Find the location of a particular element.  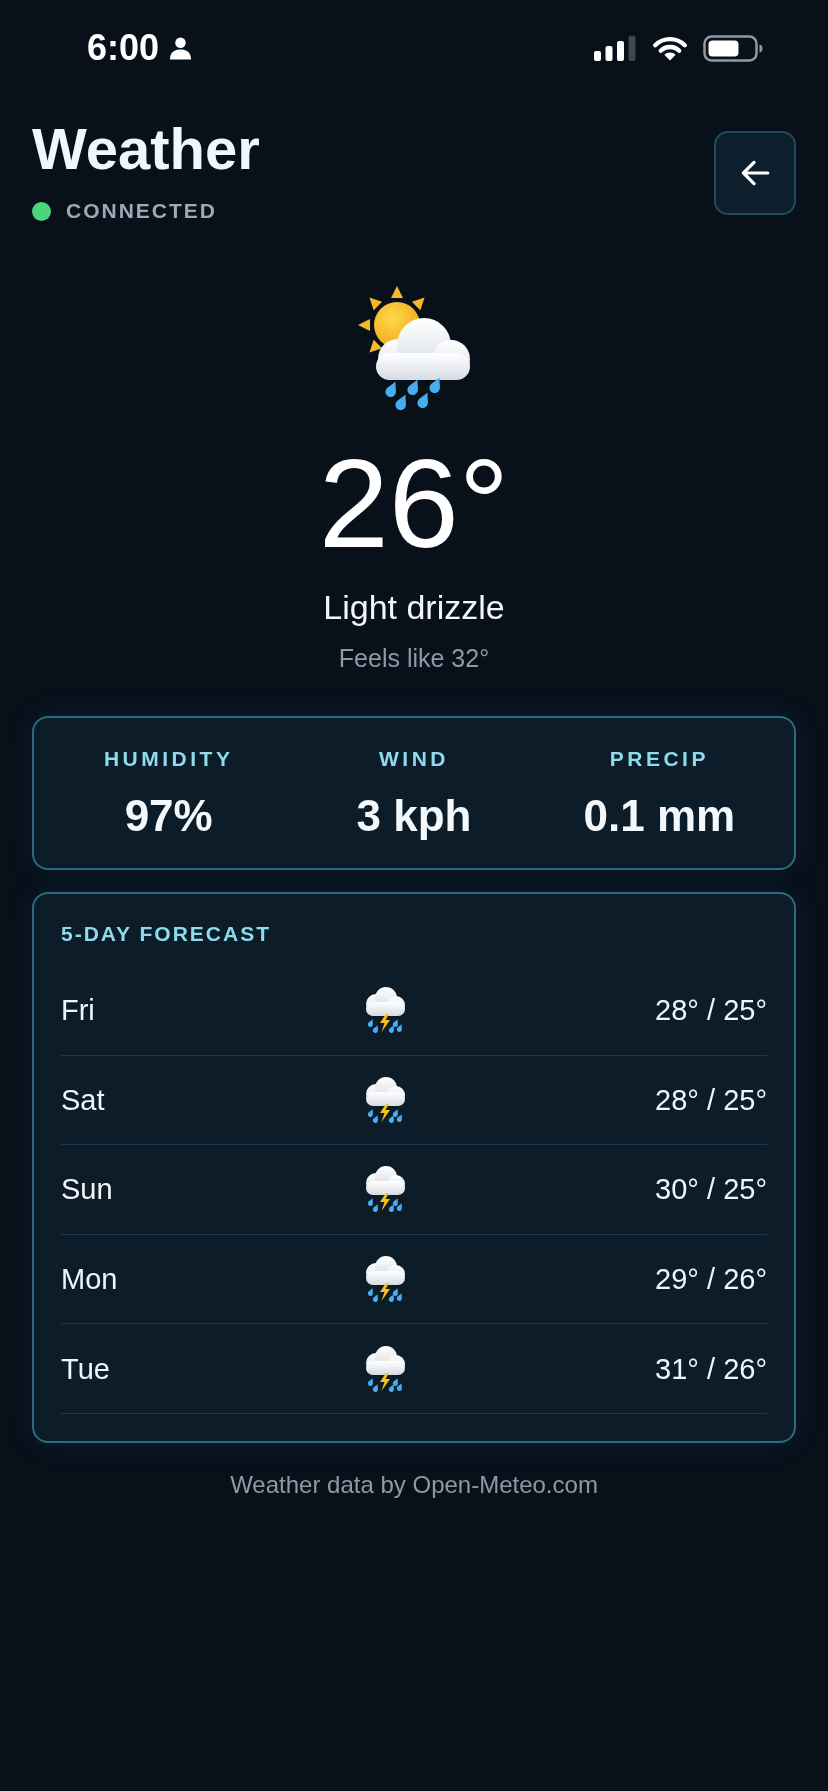

attribution-text: Weather data by Open-Meteo.com is located at coordinates (414, 1484).